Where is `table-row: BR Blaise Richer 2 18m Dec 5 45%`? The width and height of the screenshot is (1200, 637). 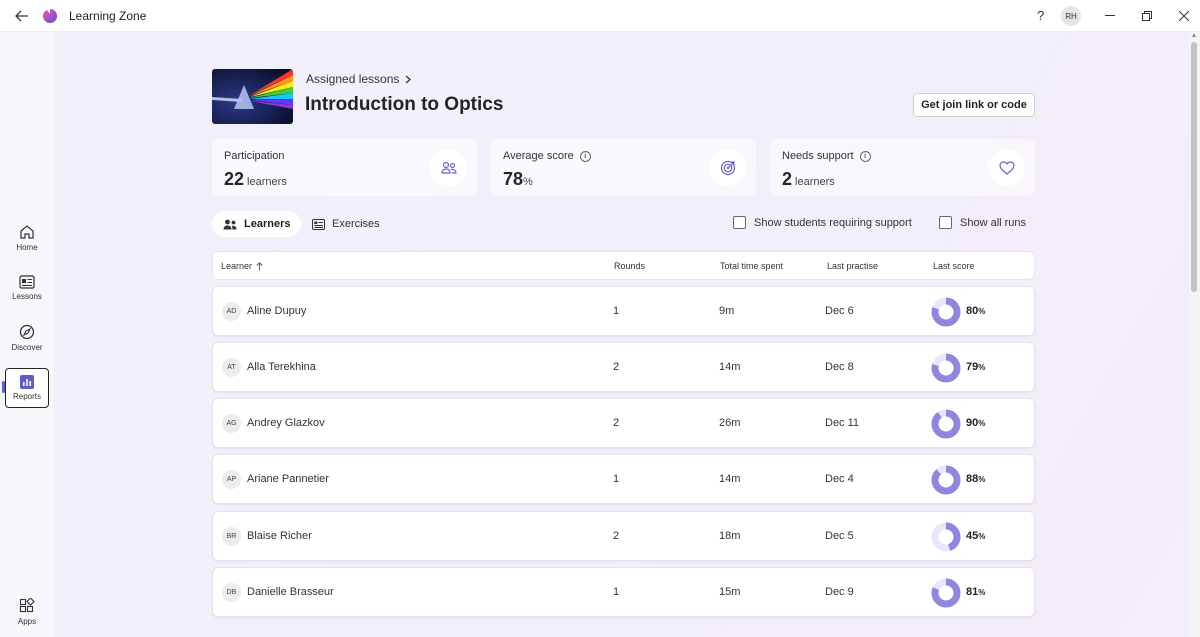 table-row: BR Blaise Richer 2 18m Dec 5 45% is located at coordinates (623, 536).